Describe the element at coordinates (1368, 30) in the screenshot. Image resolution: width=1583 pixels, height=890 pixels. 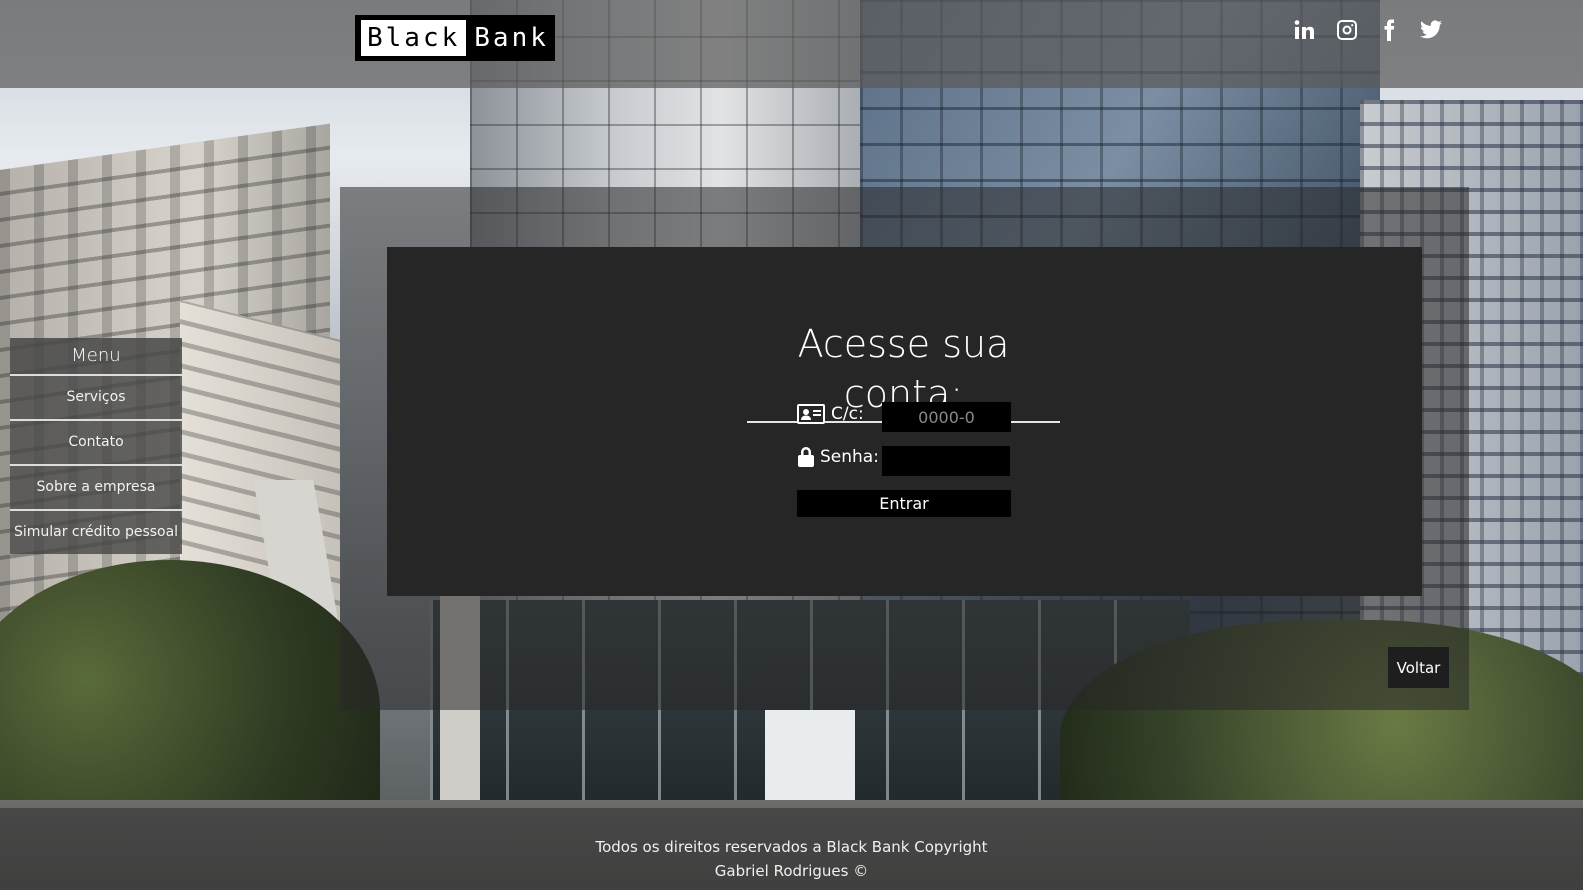
I see `social-links` at that location.